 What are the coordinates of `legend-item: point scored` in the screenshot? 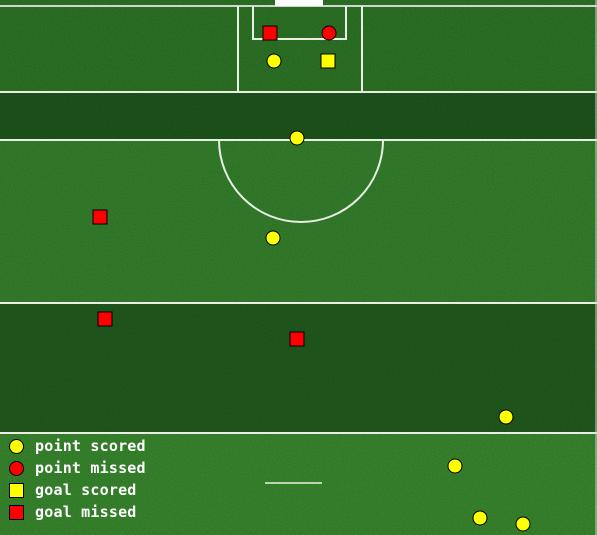 It's located at (108, 447).